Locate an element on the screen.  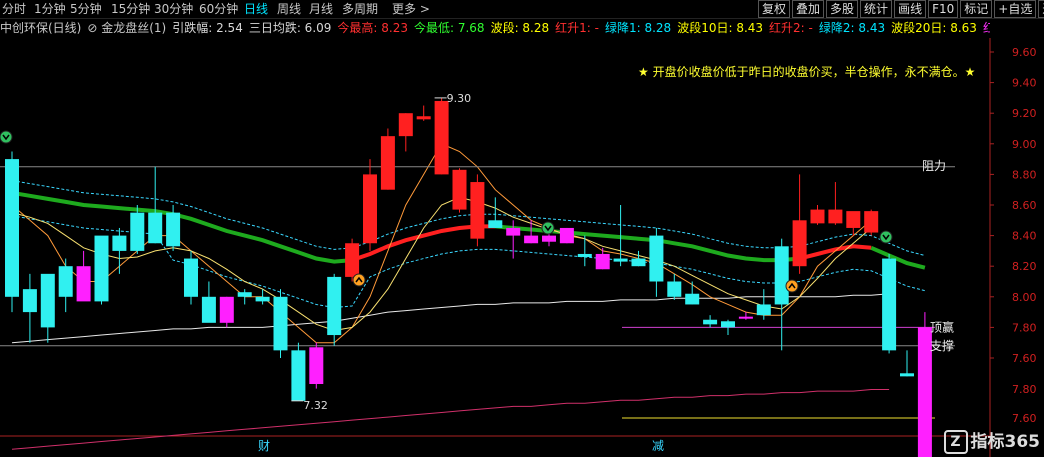
watermark-text: 指标365 is located at coordinates (1005, 442).